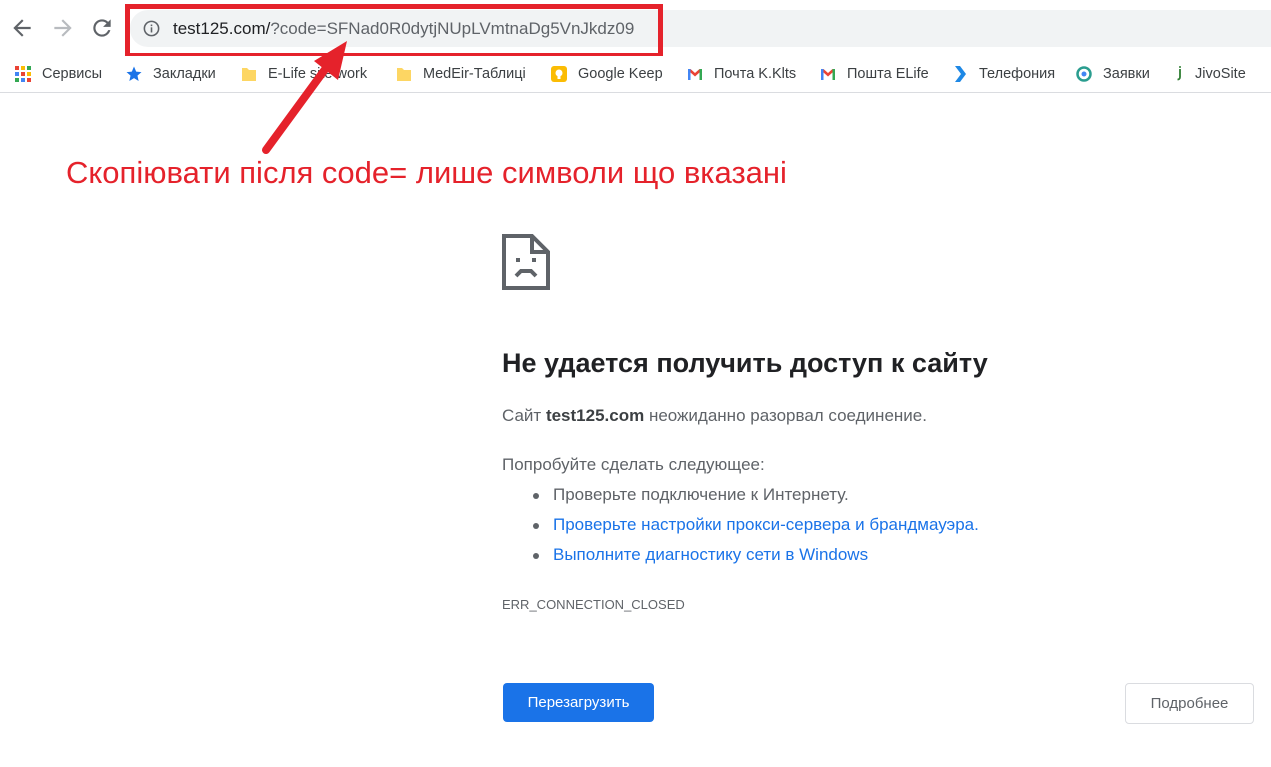  I want to click on bookmark-medeir-tables: MedEir-Таблиці, so click(460, 74).